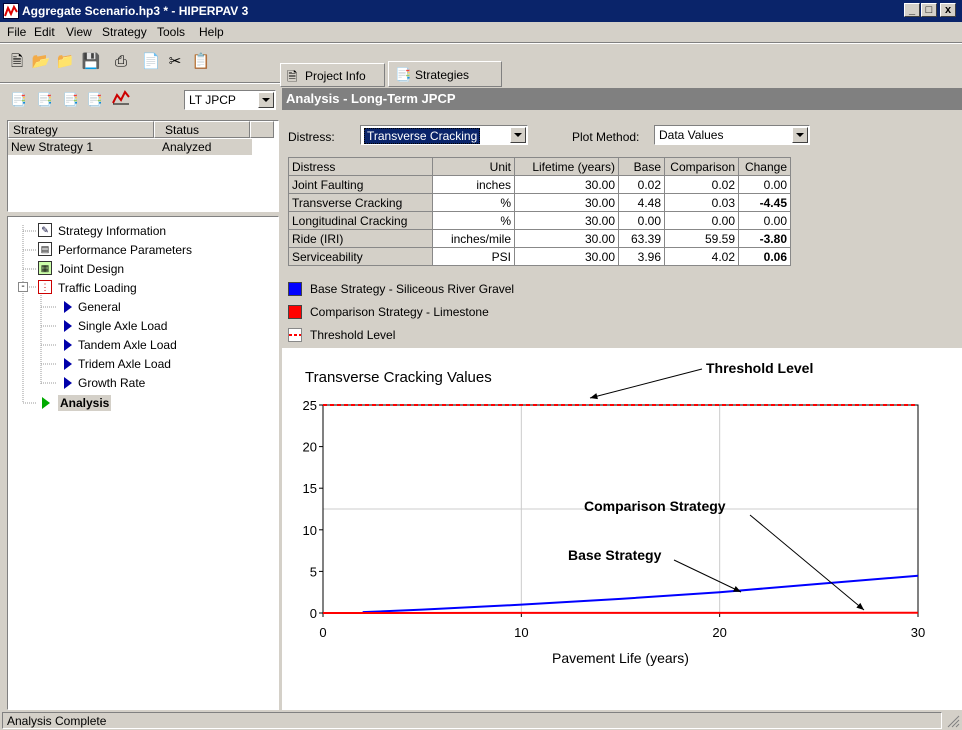 The width and height of the screenshot is (962, 730). What do you see at coordinates (929, 10) in the screenshot?
I see `maximize-button: □` at bounding box center [929, 10].